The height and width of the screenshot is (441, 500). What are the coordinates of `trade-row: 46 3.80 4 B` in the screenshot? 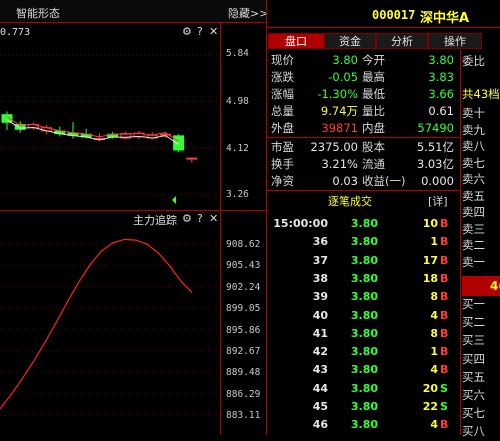 It's located at (363, 425).